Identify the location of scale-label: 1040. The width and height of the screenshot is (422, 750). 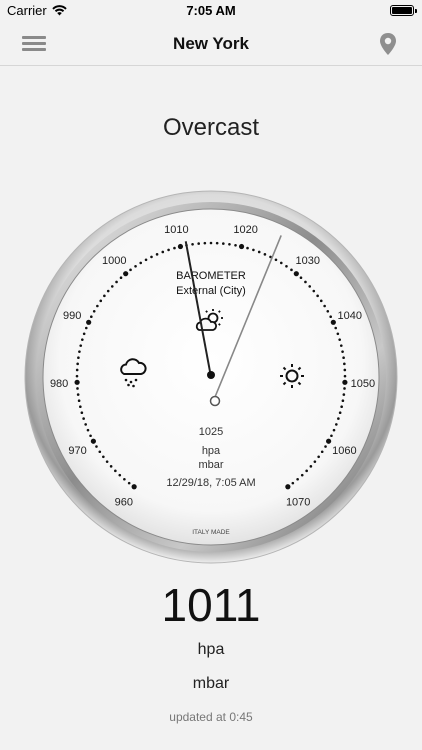
(350, 316).